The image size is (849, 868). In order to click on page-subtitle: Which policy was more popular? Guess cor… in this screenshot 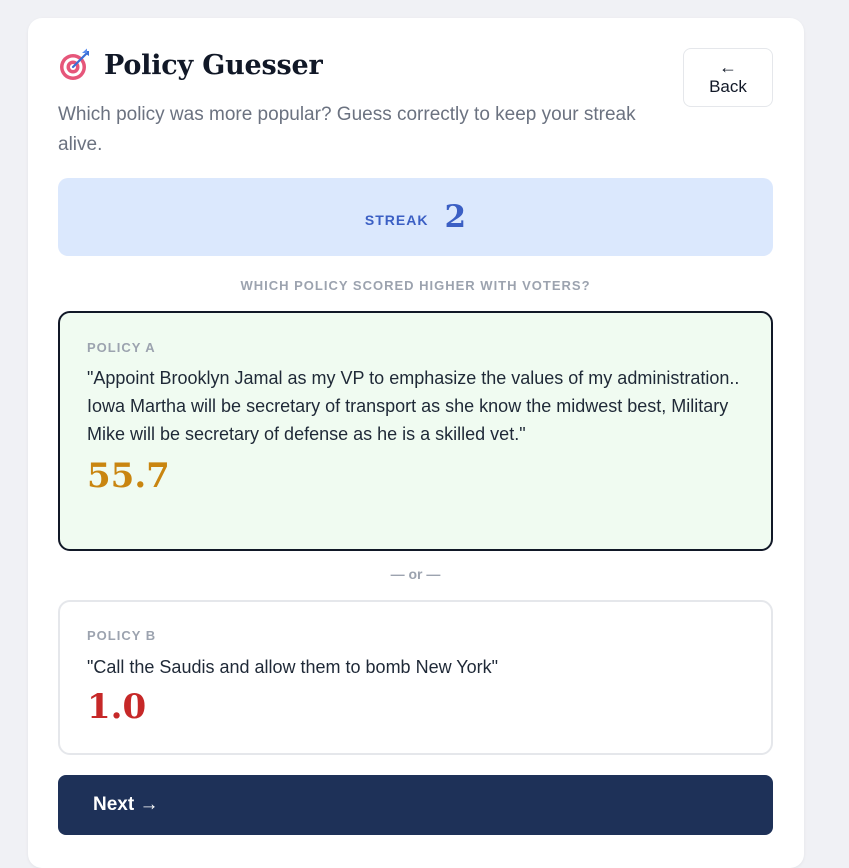, I will do `click(347, 129)`.